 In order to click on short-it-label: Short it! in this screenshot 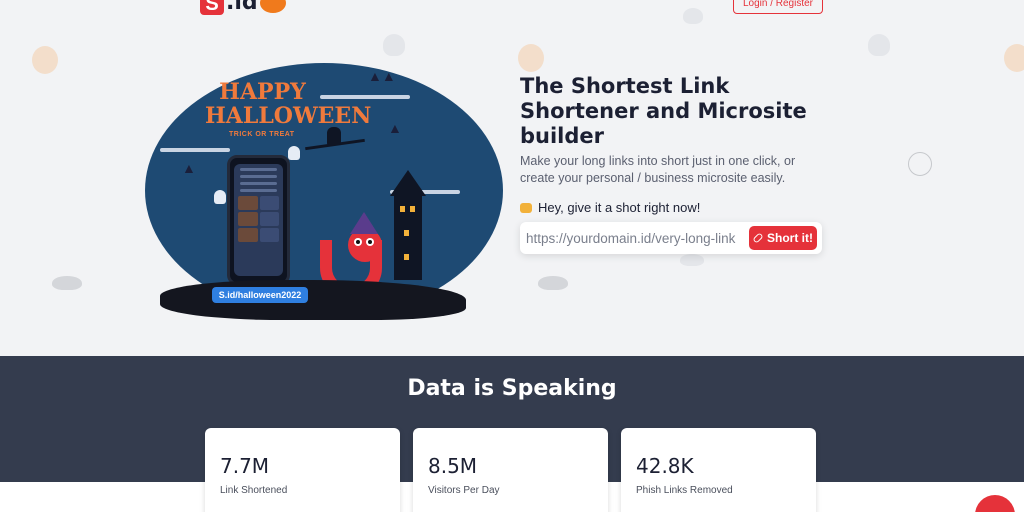, I will do `click(790, 238)`.